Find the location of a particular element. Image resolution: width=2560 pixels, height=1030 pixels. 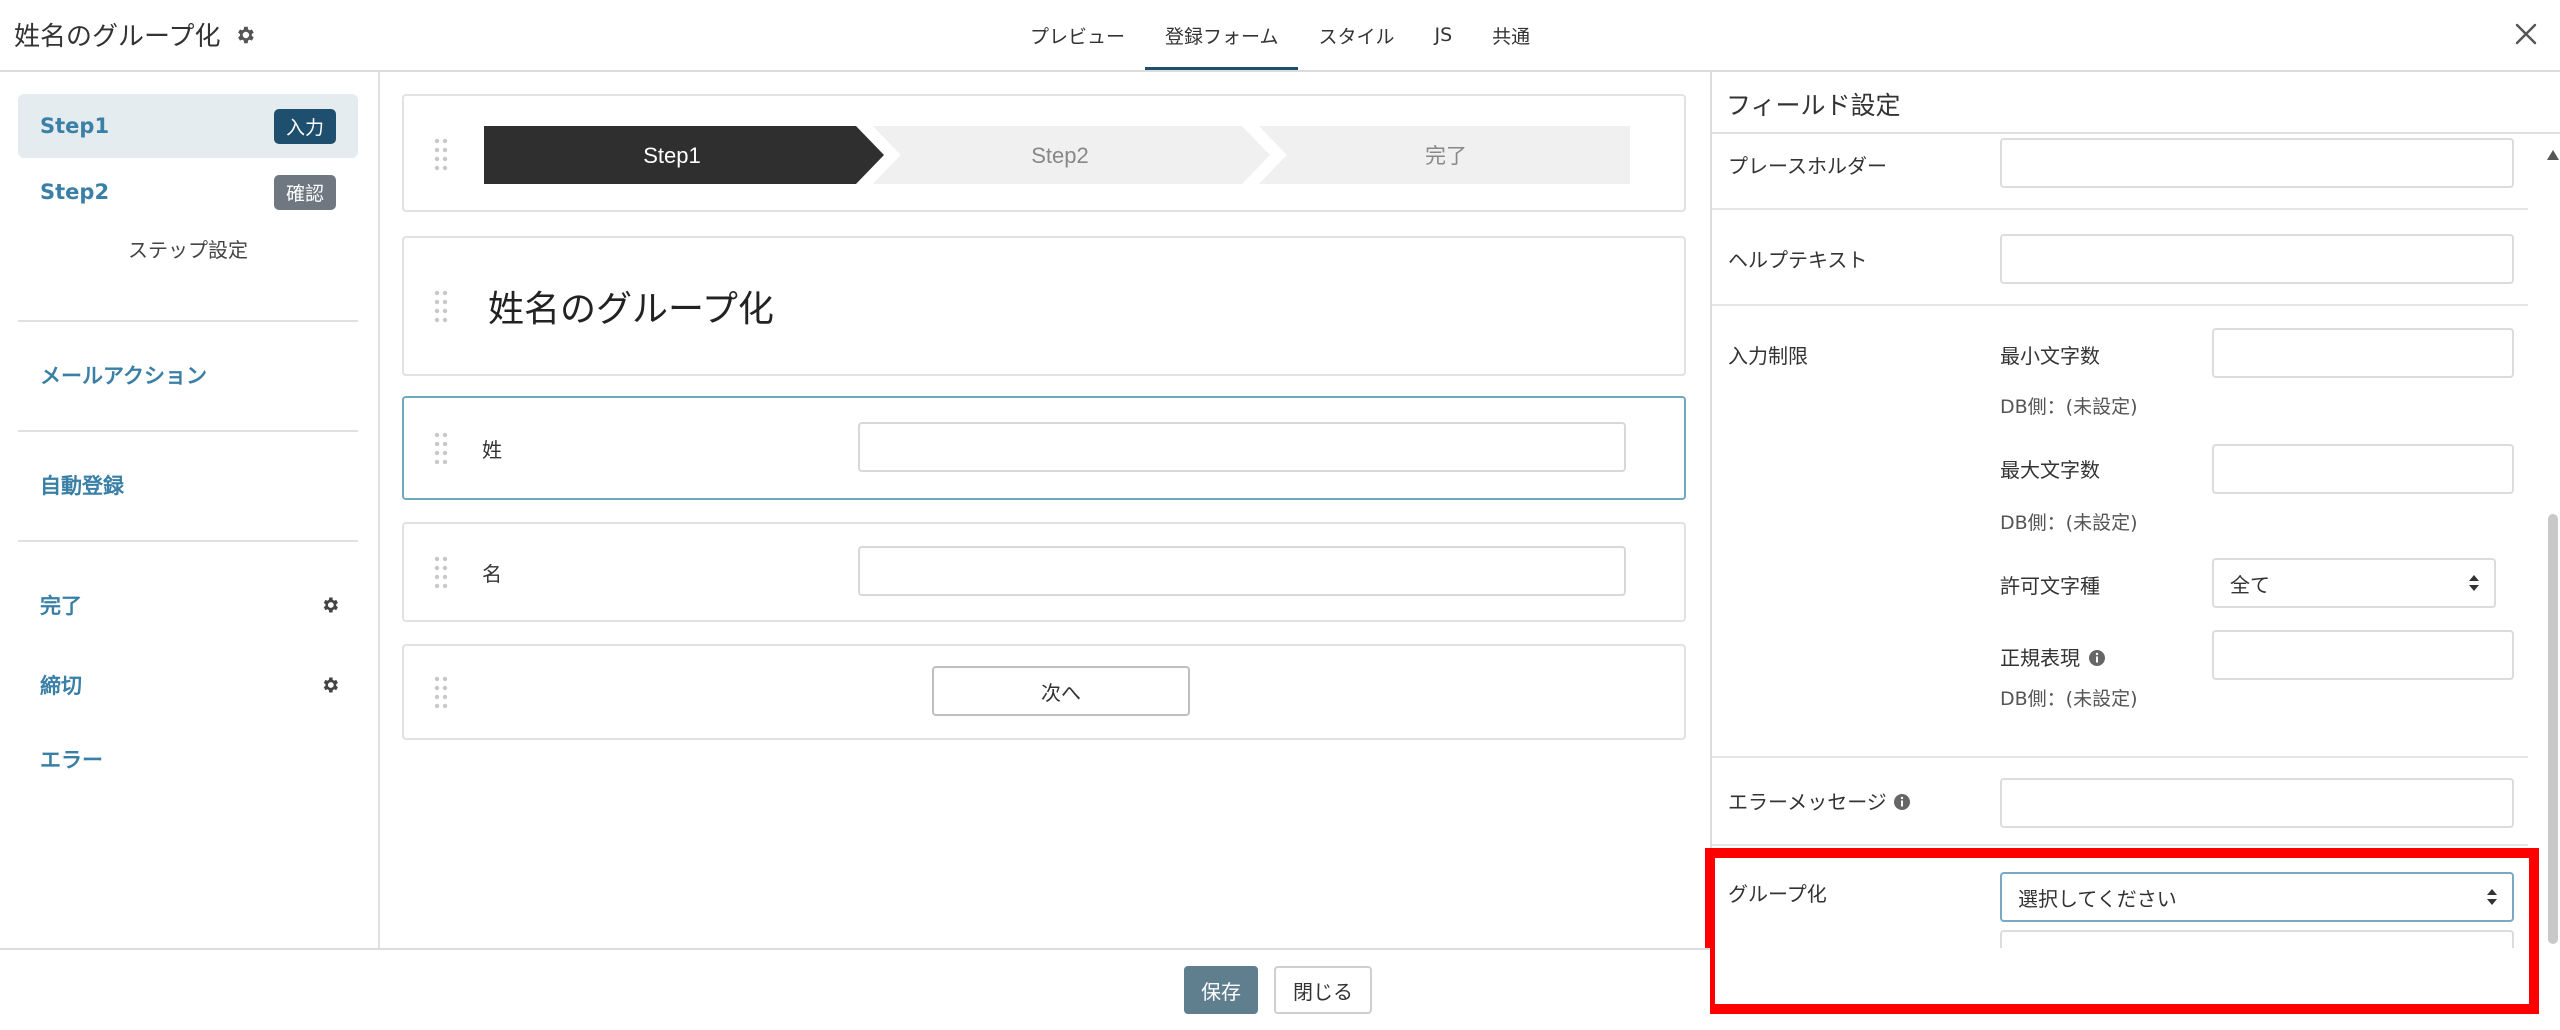

tab-bar: プレビュー 登録フォーム スタイル JS 共通 is located at coordinates (1280, 36).